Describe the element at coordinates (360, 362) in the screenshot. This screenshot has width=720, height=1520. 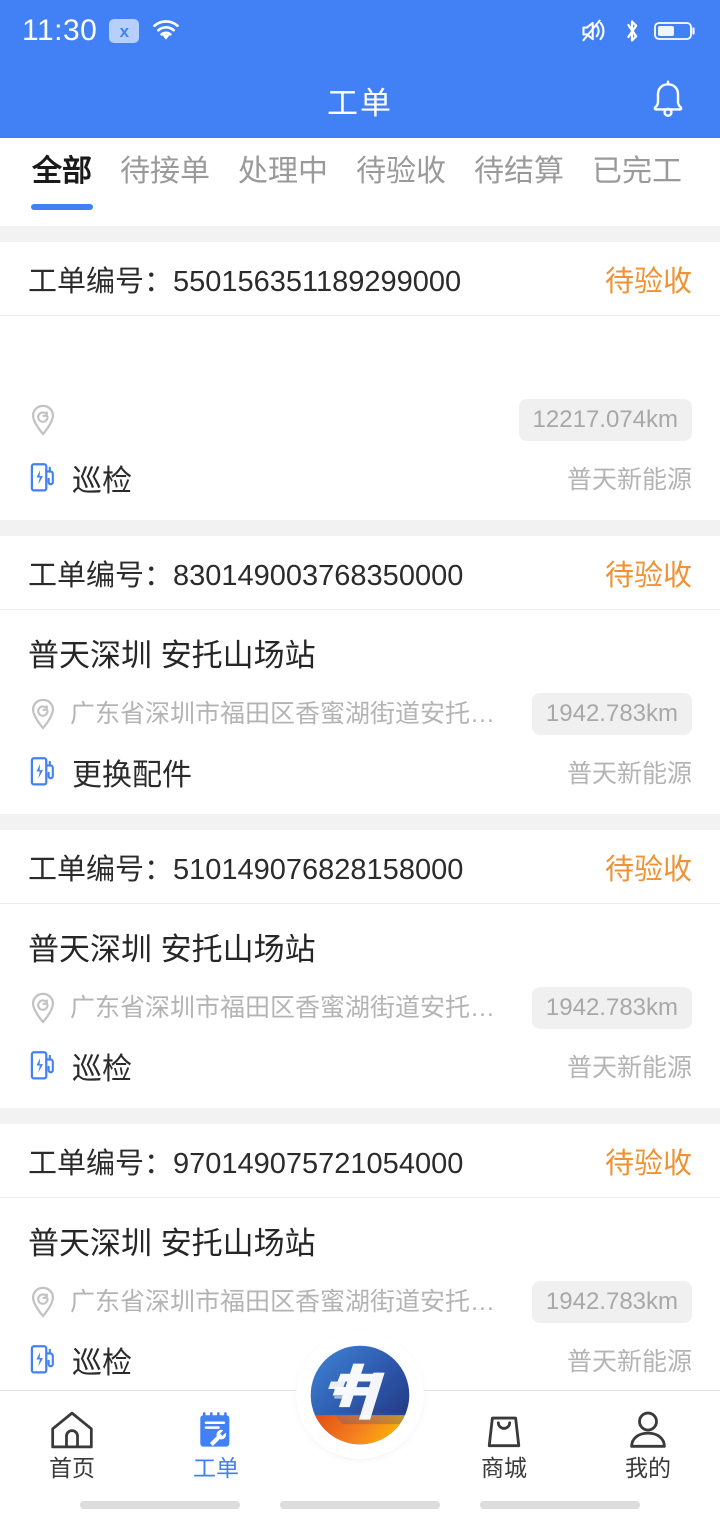
I see `station-name` at that location.